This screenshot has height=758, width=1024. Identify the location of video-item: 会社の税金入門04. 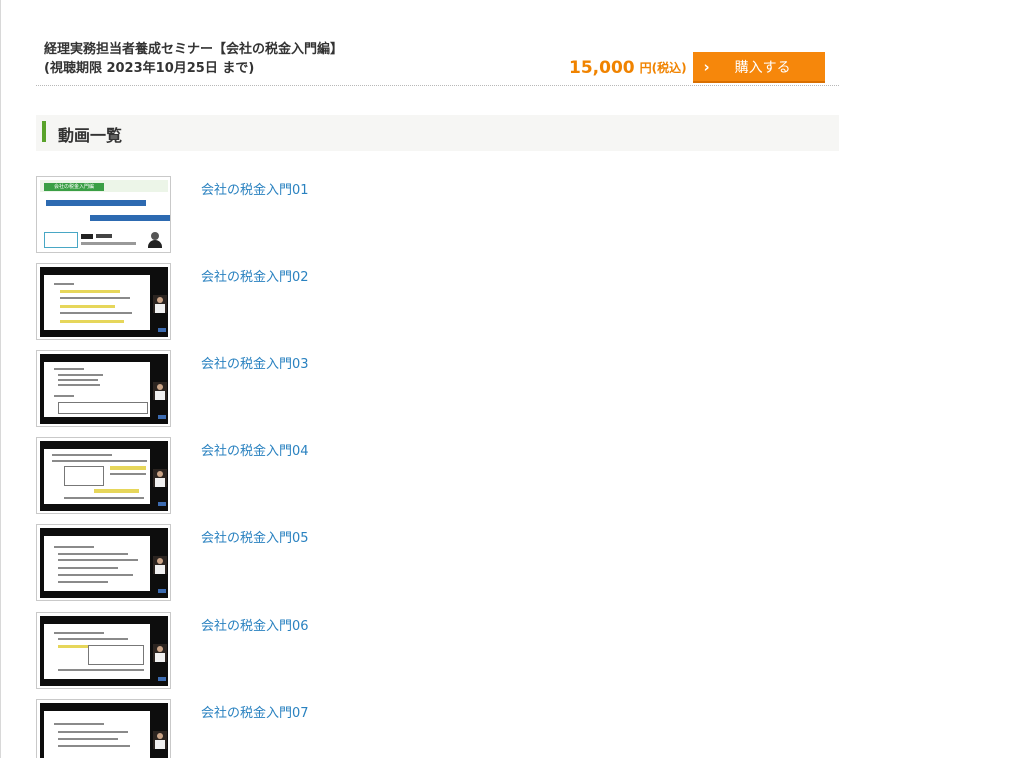
(437, 477).